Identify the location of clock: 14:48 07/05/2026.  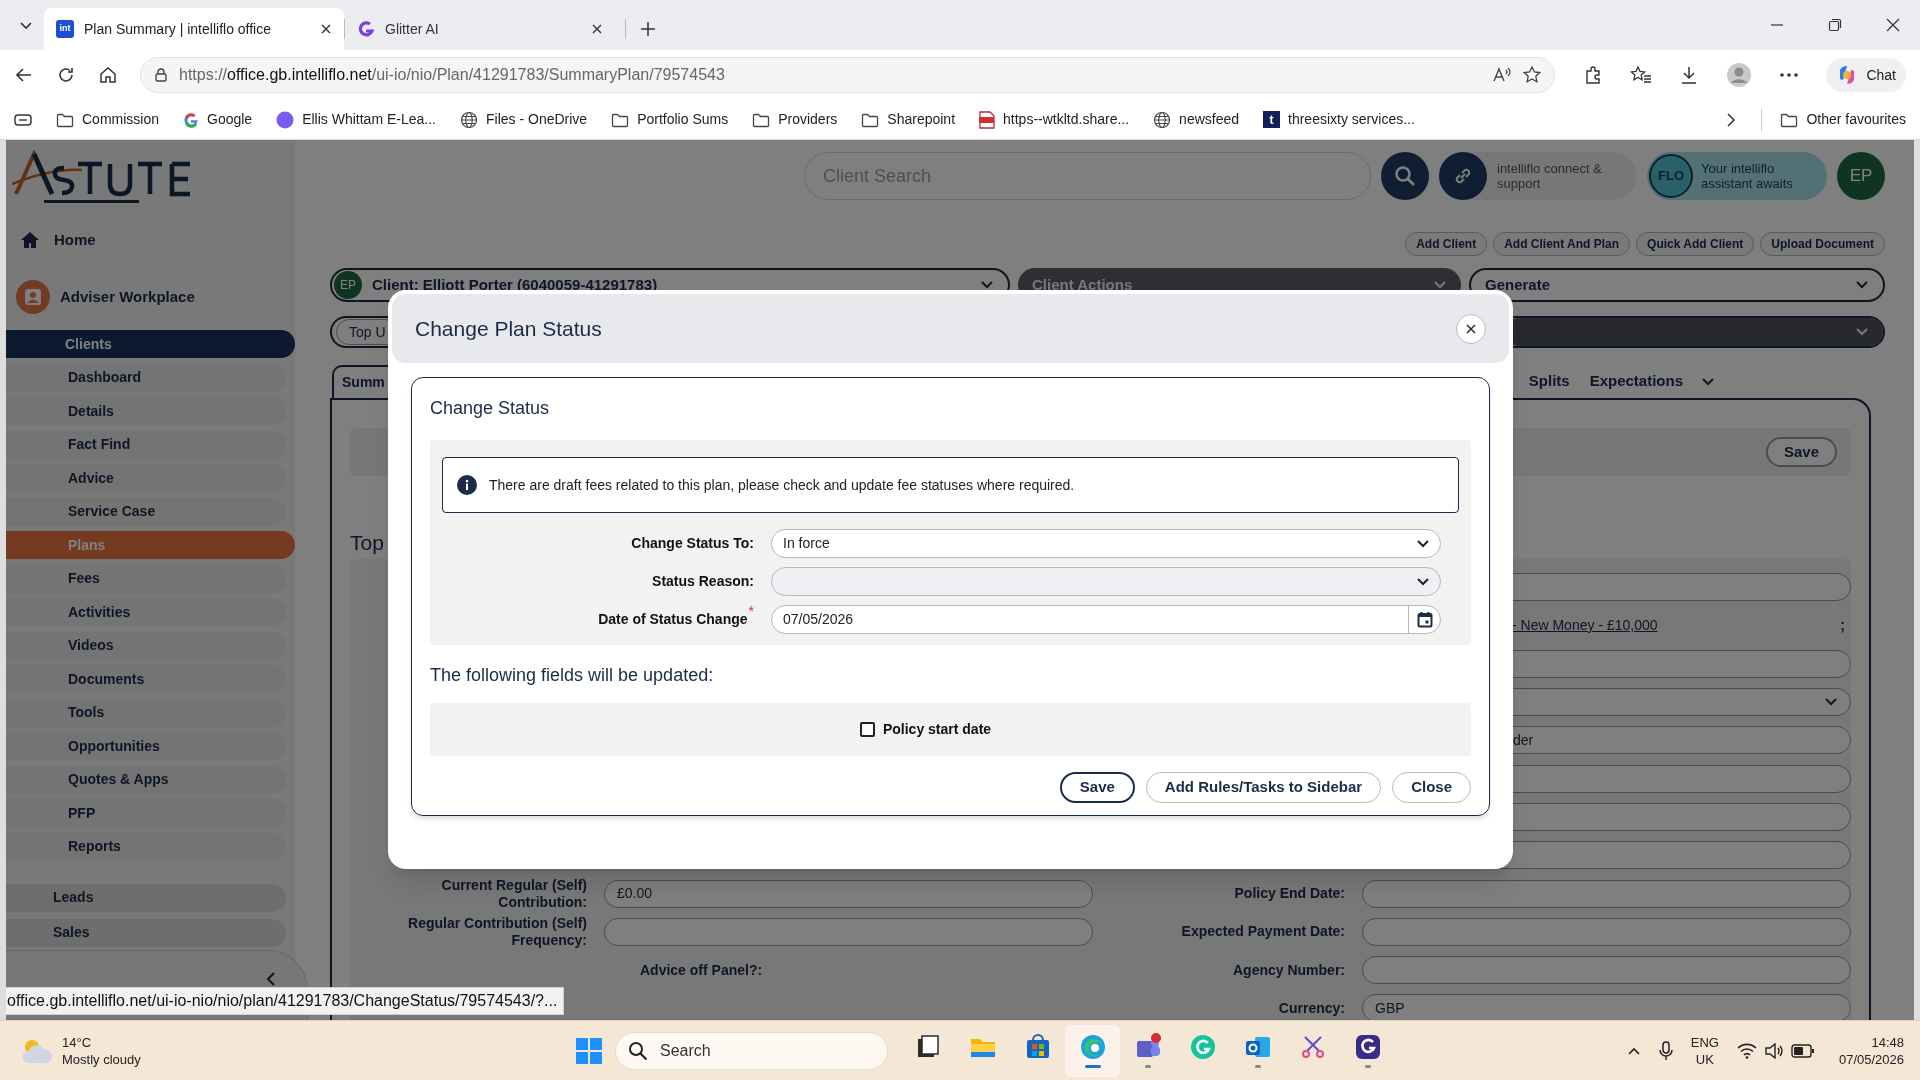
(1871, 1050).